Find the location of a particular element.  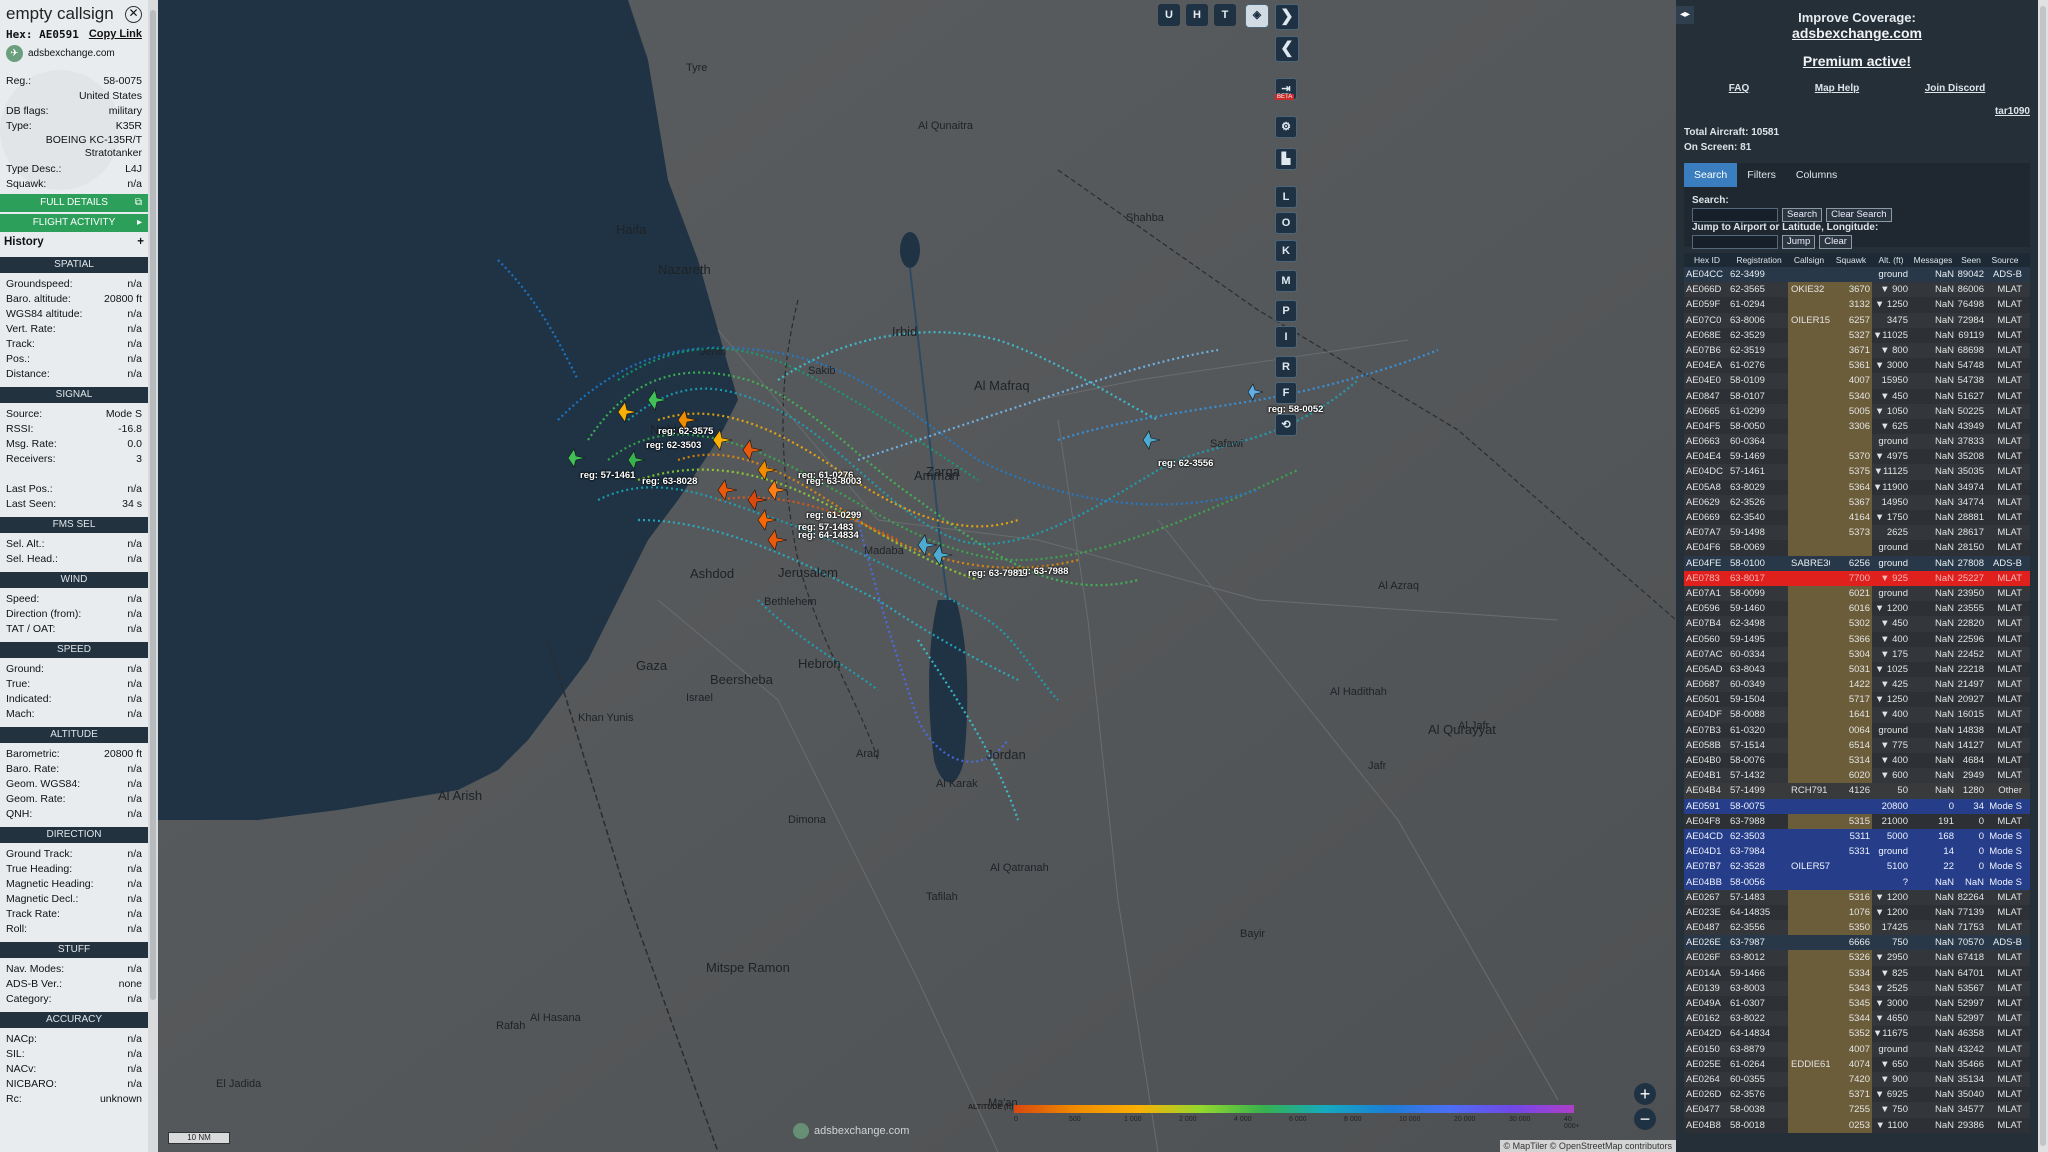

table-row: AE07AC 60-0334 5304 ▼ 175 NaN 22452 MLAT is located at coordinates (1857, 654).